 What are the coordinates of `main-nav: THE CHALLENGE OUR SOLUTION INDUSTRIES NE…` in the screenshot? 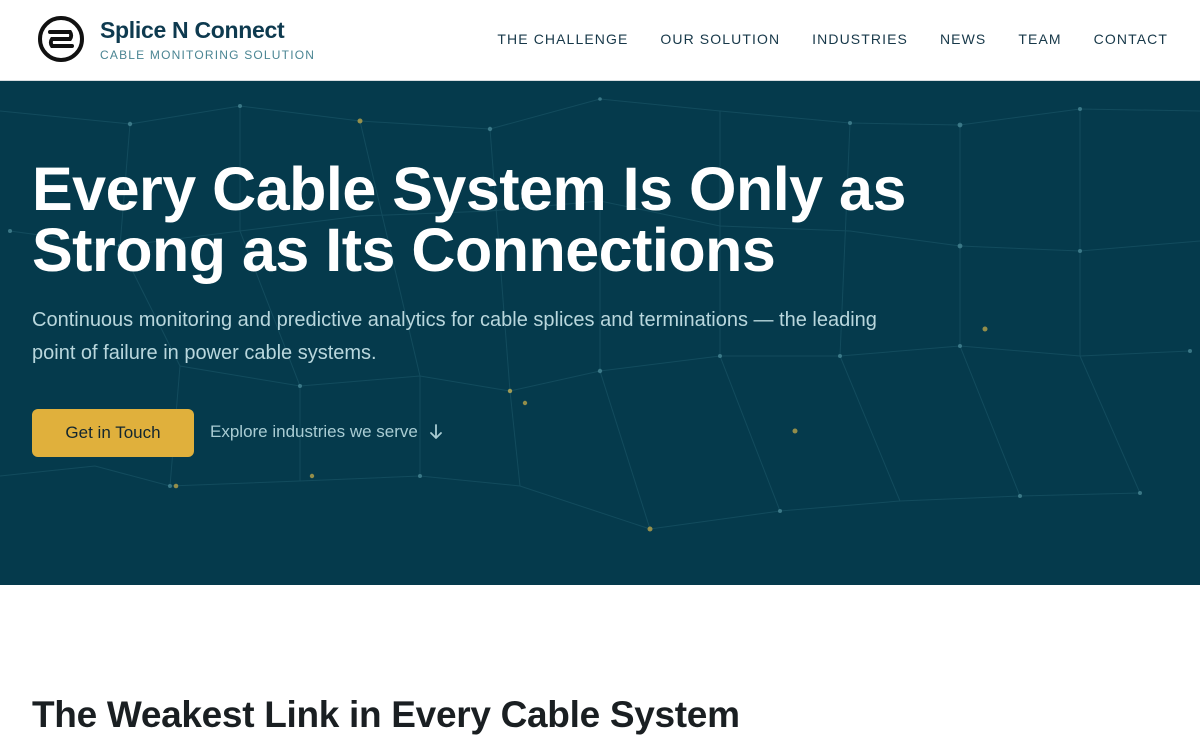 It's located at (832, 39).